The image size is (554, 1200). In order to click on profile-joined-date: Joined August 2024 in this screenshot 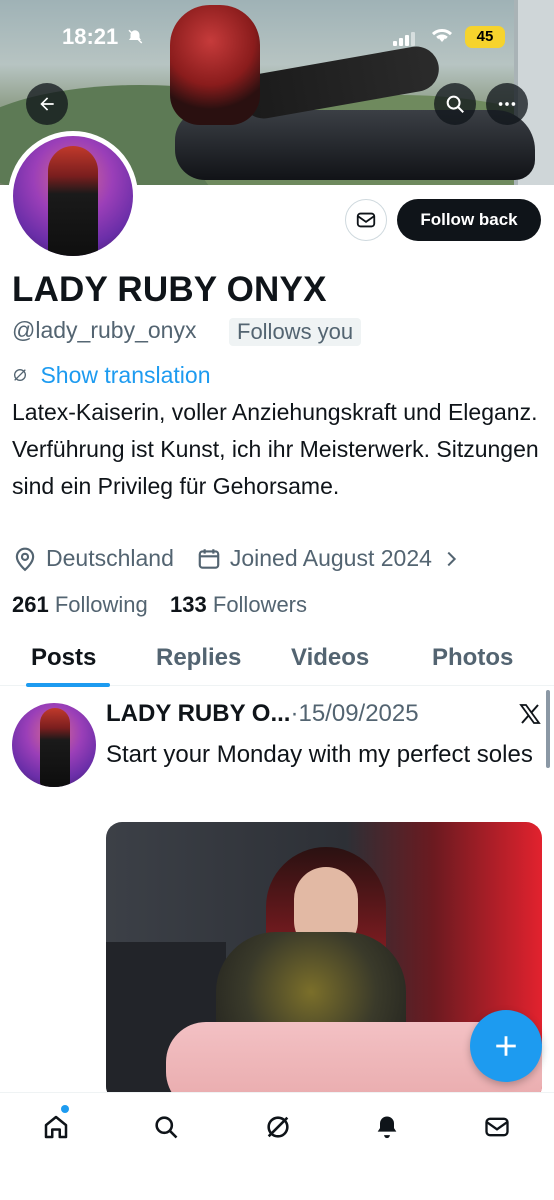, I will do `click(331, 558)`.